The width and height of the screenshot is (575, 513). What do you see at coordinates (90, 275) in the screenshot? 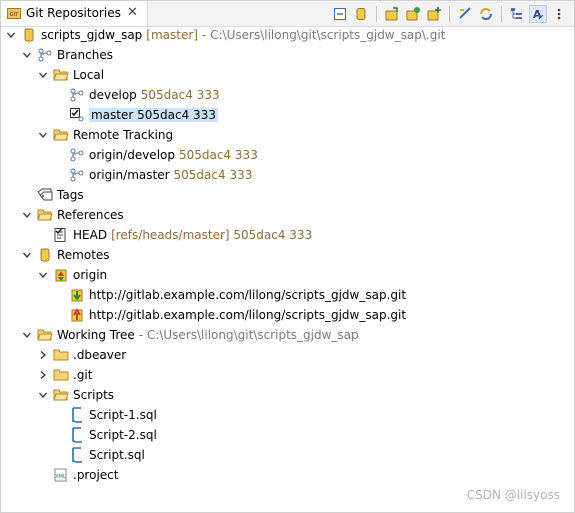
I see `remote-name: origin` at bounding box center [90, 275].